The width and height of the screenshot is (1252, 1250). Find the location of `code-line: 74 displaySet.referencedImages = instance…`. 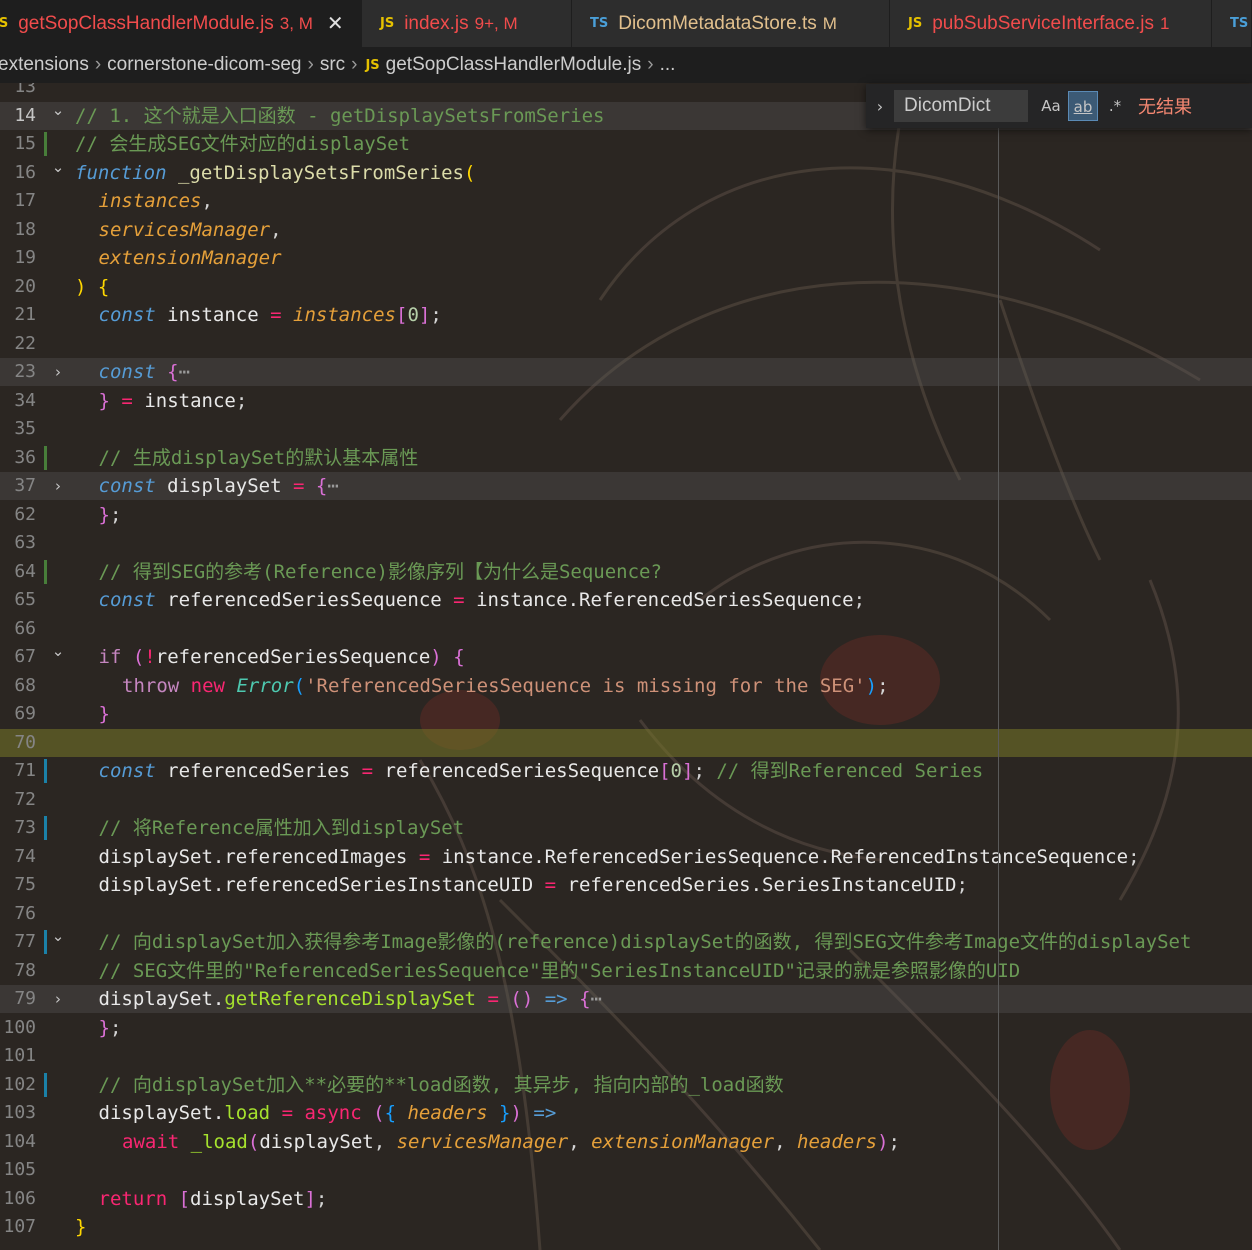

code-line: 74 displaySet.referencedImages = instance… is located at coordinates (626, 857).